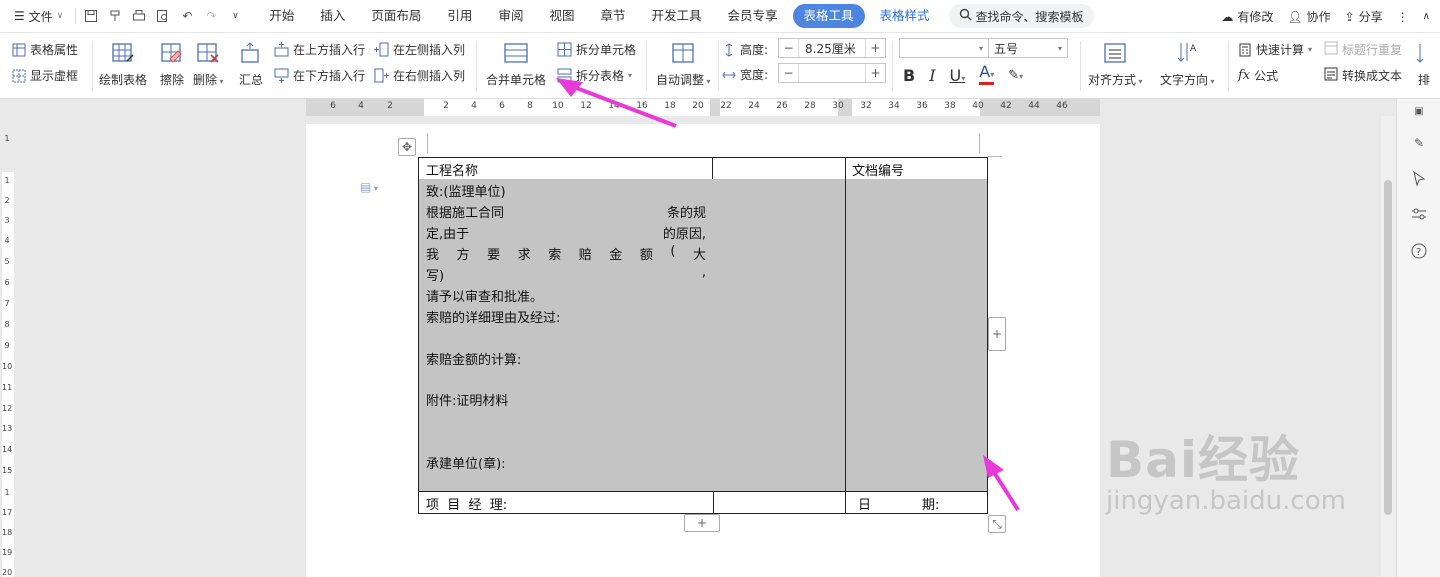 This screenshot has width=1440, height=577. I want to click on tab-table-tools: 表格工具, so click(828, 16).